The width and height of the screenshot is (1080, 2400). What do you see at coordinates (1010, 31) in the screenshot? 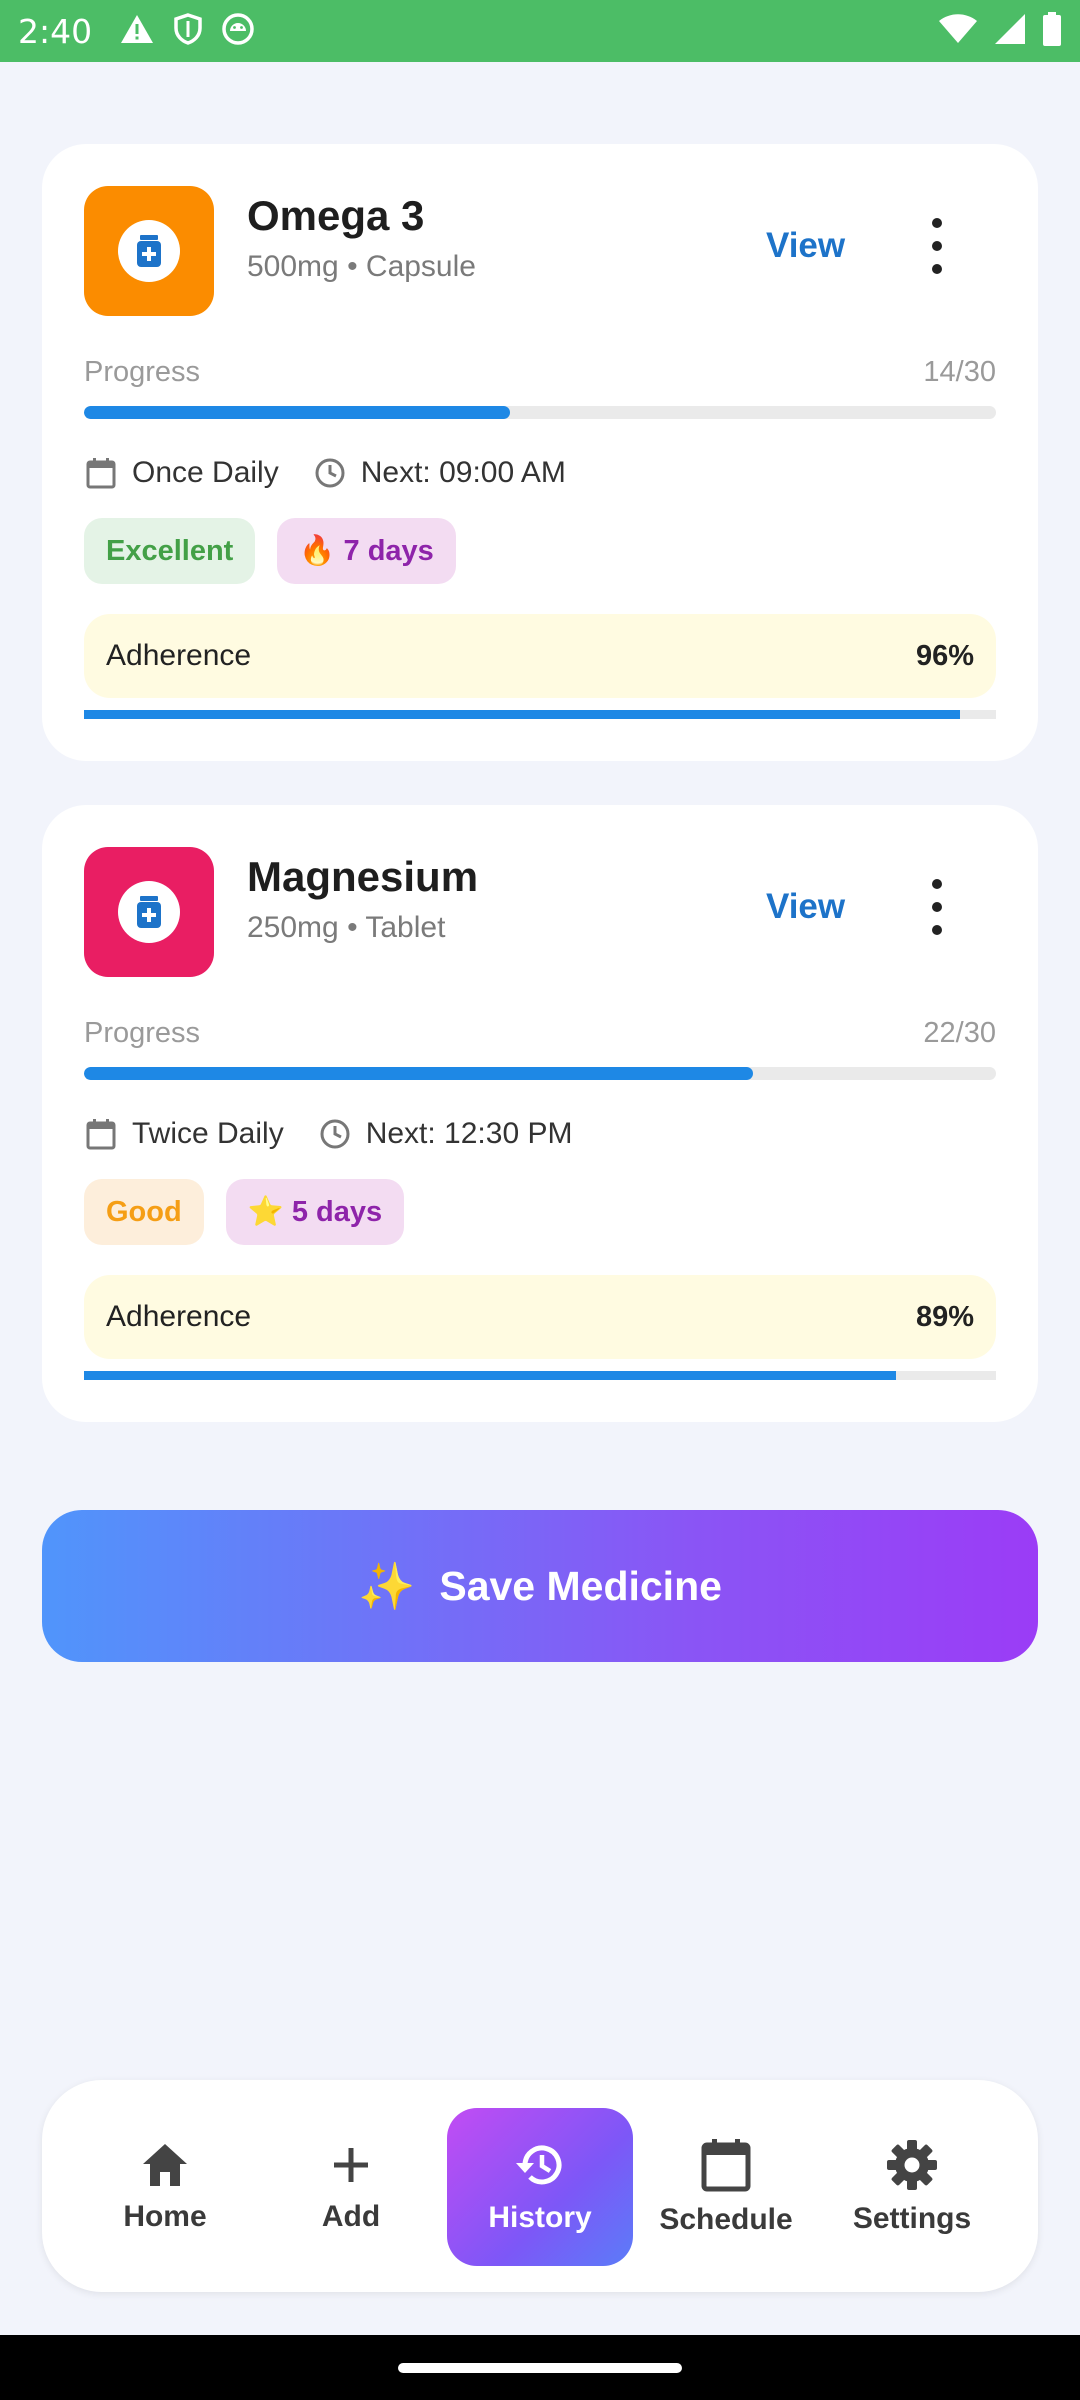
I see `signal-icon` at bounding box center [1010, 31].